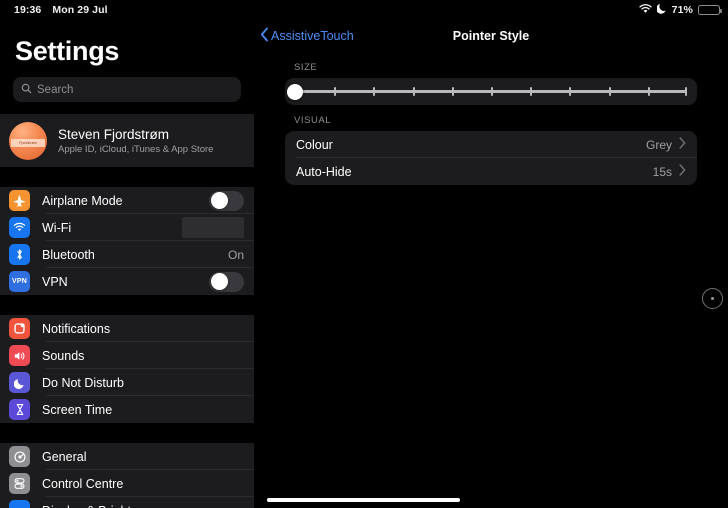  What do you see at coordinates (57, 227) in the screenshot?
I see `sidebar-item-label: Wi-Fi` at bounding box center [57, 227].